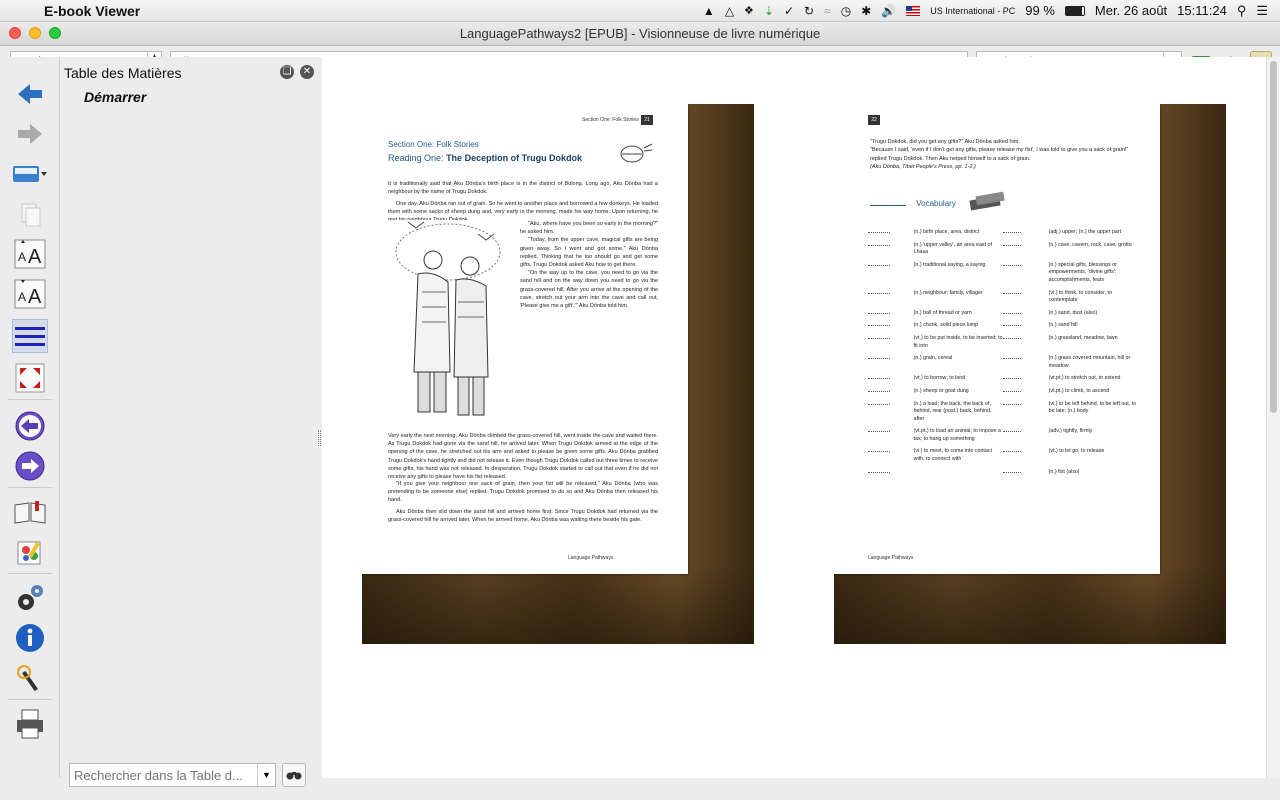  I want to click on toc-lines-icon, so click(30, 336).